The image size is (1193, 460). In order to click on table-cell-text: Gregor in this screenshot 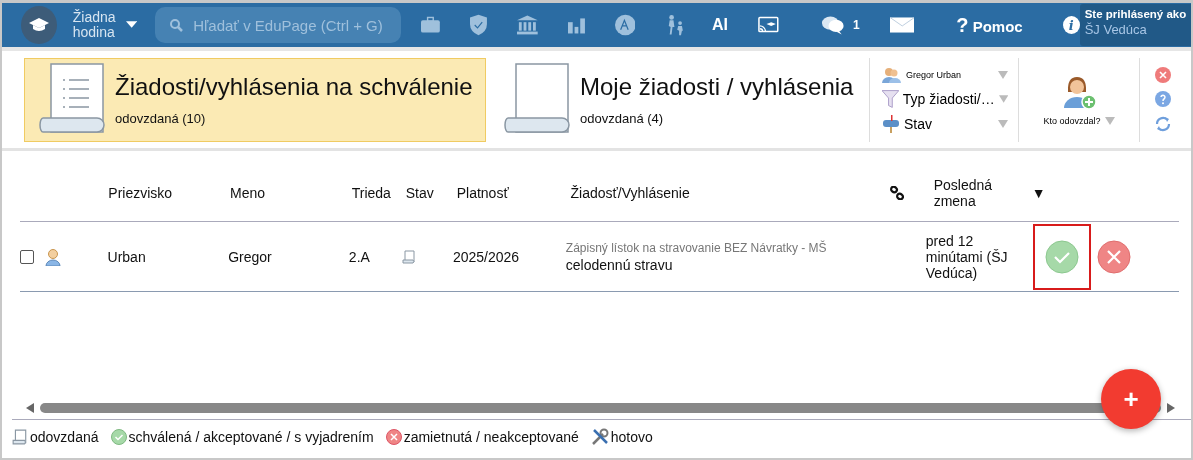, I will do `click(250, 256)`.